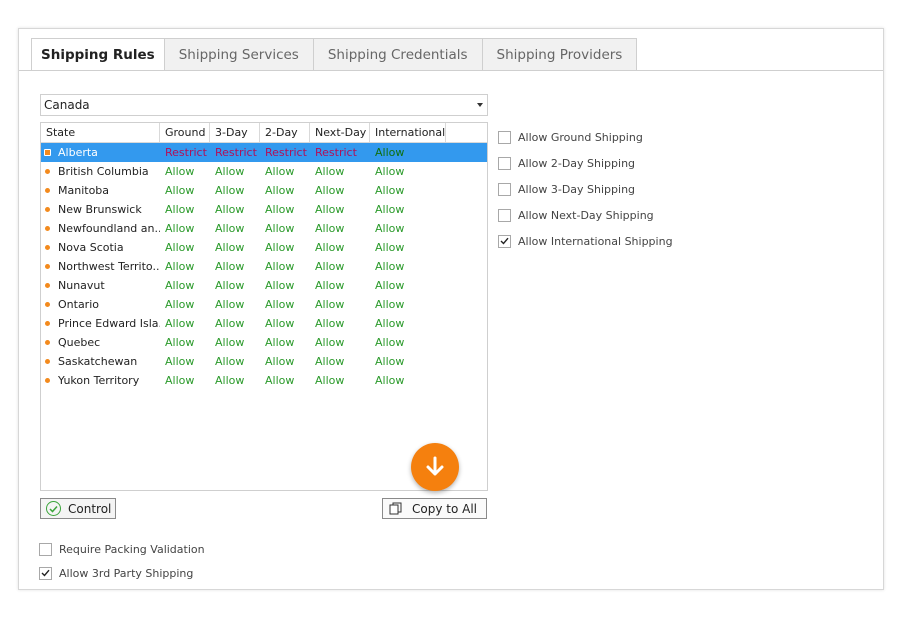 The image size is (900, 620). Describe the element at coordinates (585, 137) in the screenshot. I see `shipping-option-row: Allow Ground Shipping` at that location.